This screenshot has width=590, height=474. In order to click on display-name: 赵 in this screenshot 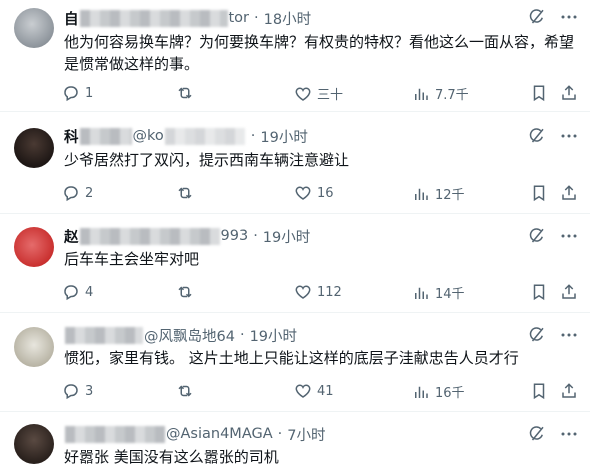, I will do `click(71, 236)`.